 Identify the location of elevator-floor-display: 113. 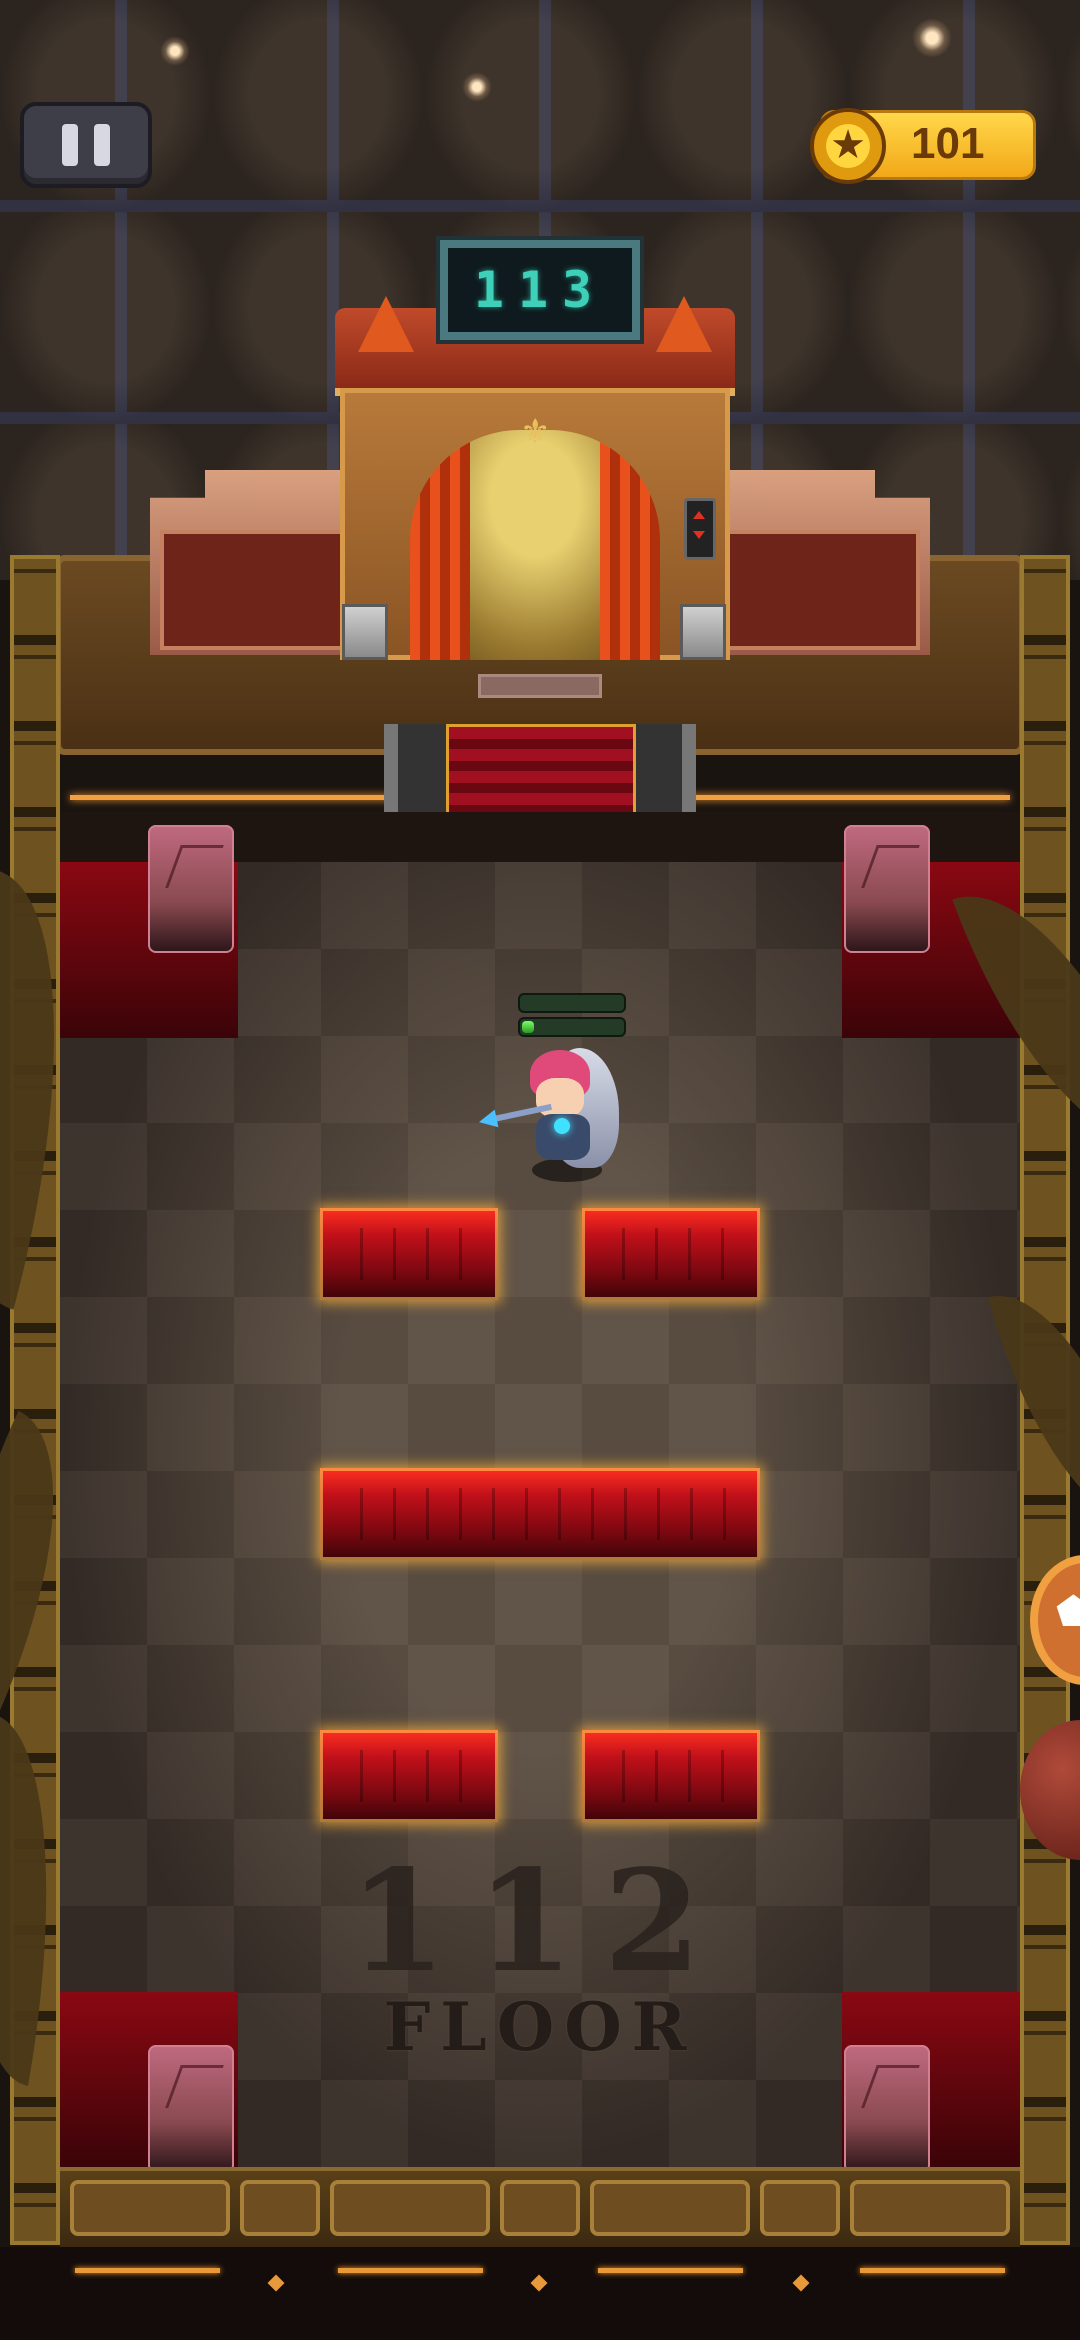
(540, 290).